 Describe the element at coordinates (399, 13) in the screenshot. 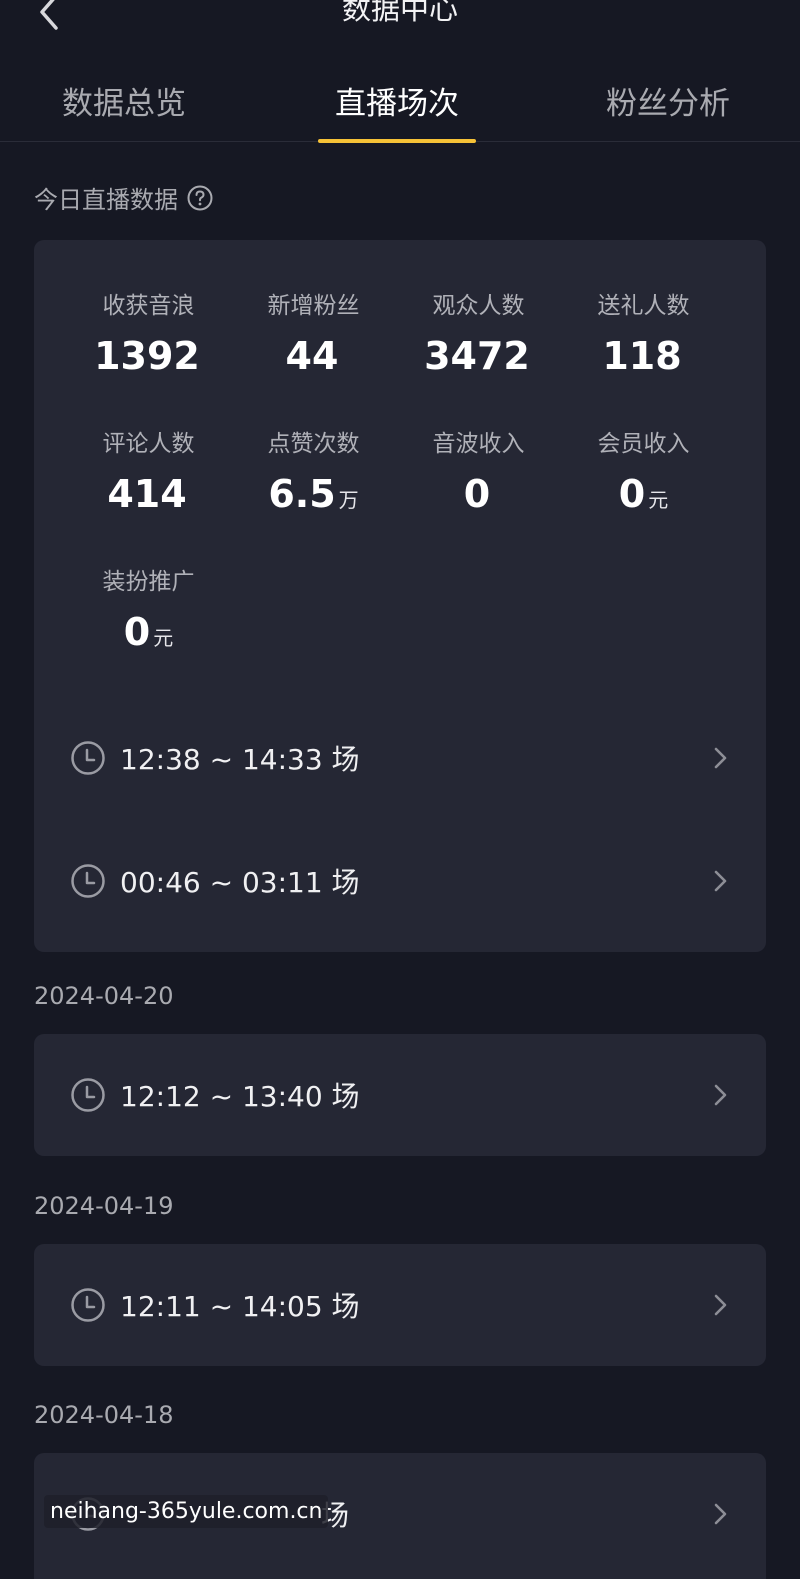

I see `page-title: 数据中心` at that location.